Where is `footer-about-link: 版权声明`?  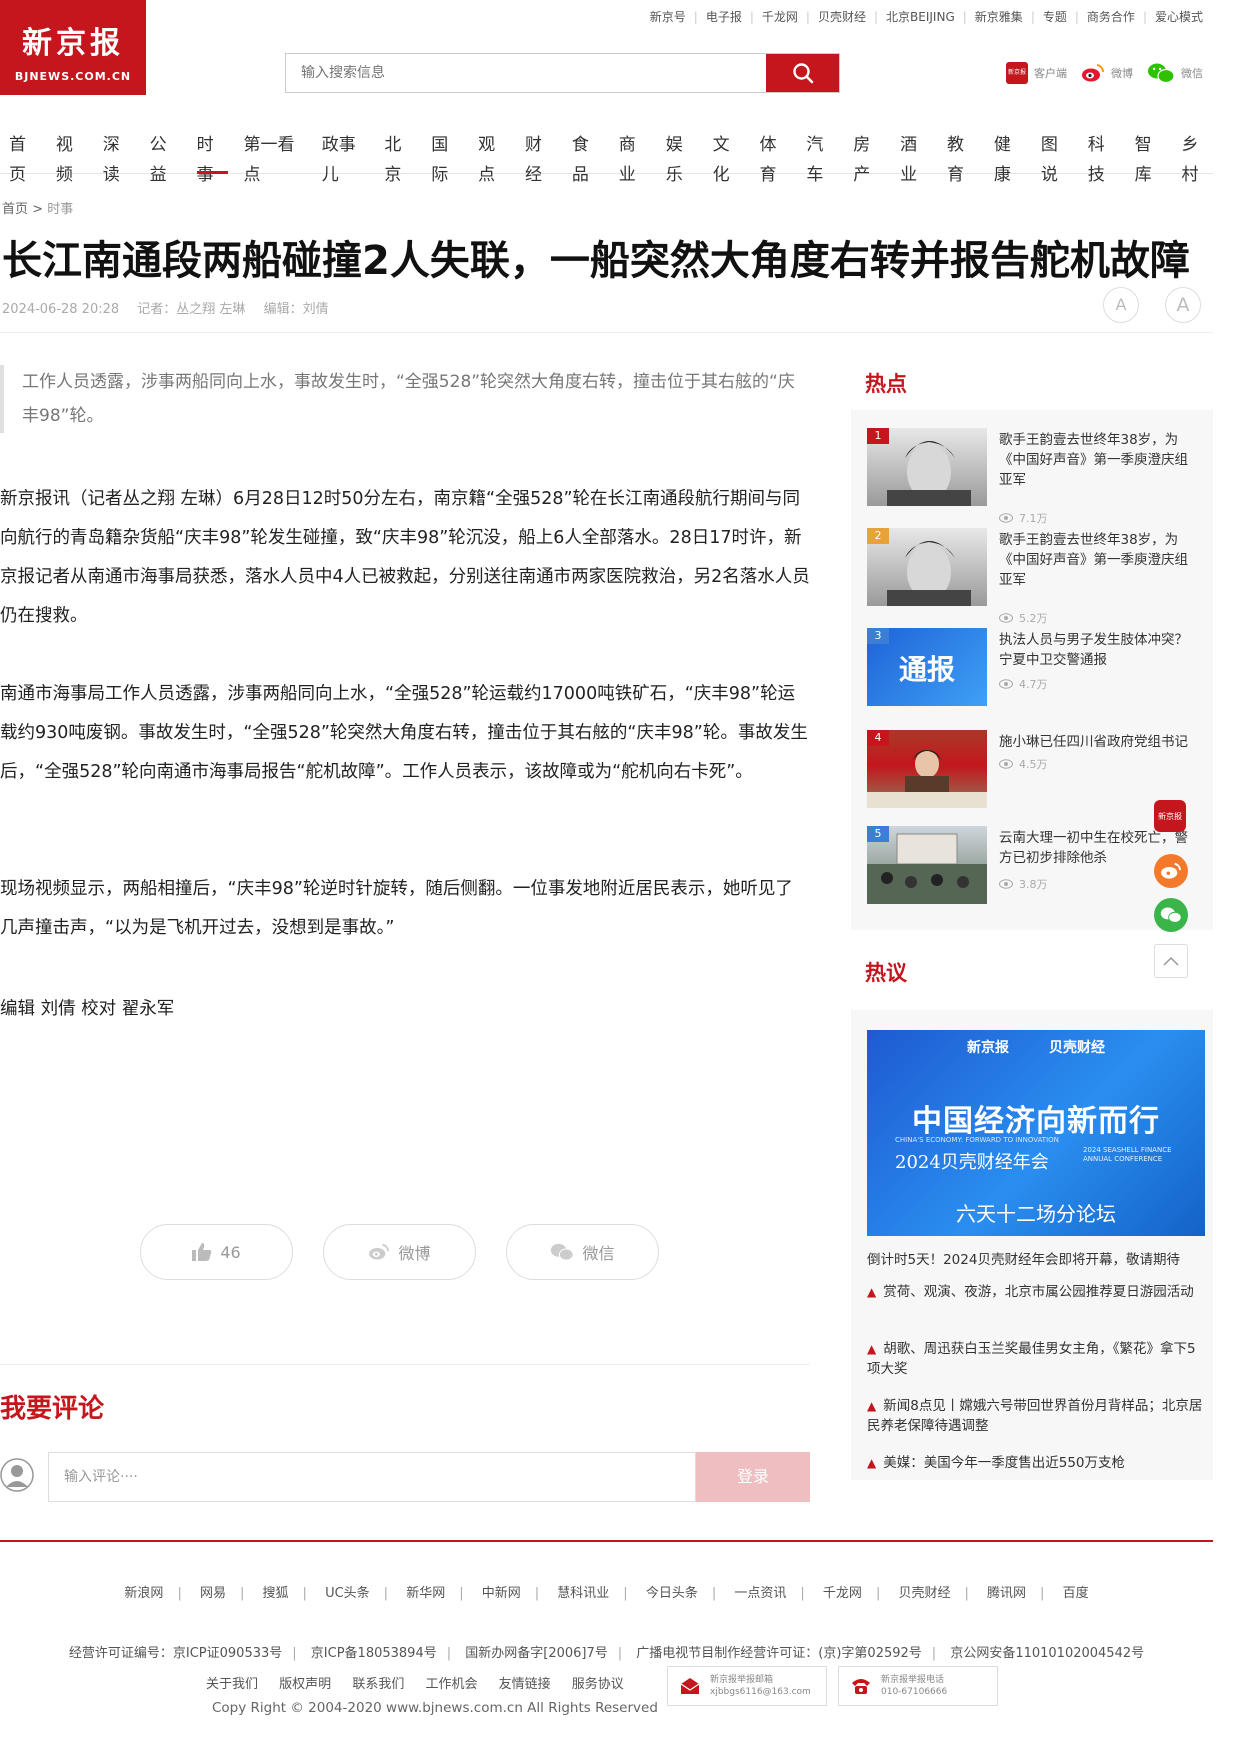 footer-about-link: 版权声明 is located at coordinates (305, 1684).